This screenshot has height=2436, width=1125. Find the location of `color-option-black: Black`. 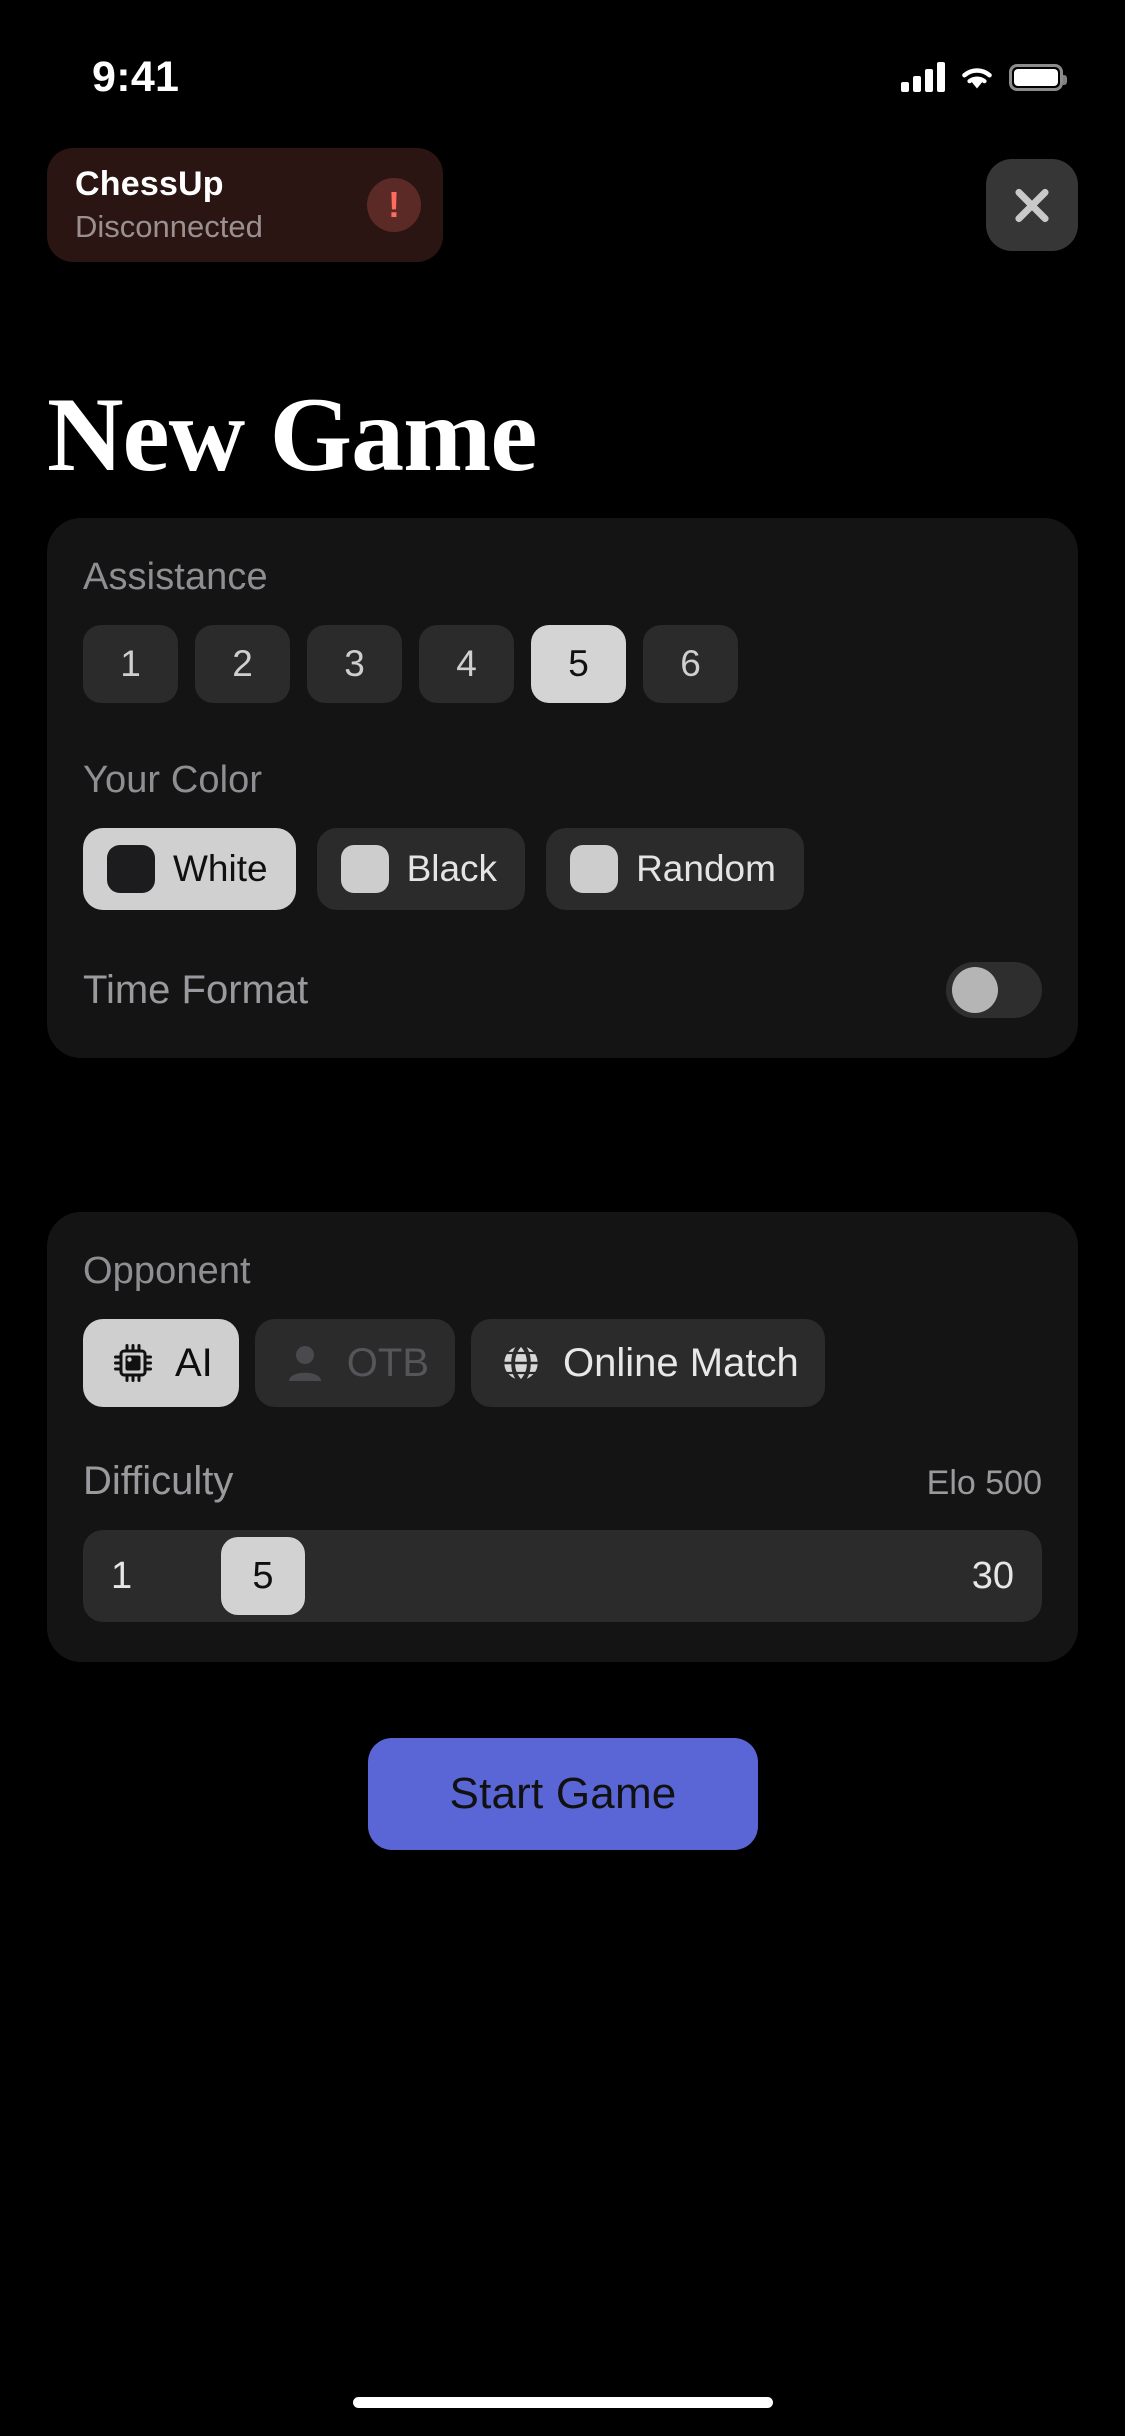

color-option-black: Black is located at coordinates (421, 869).